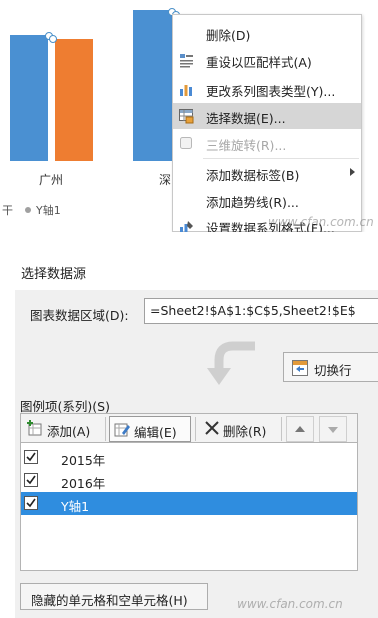 This screenshot has width=378, height=618. I want to click on hidden-empty-cells-label: 隐藏的单元格和空单元格(H), so click(109, 600).